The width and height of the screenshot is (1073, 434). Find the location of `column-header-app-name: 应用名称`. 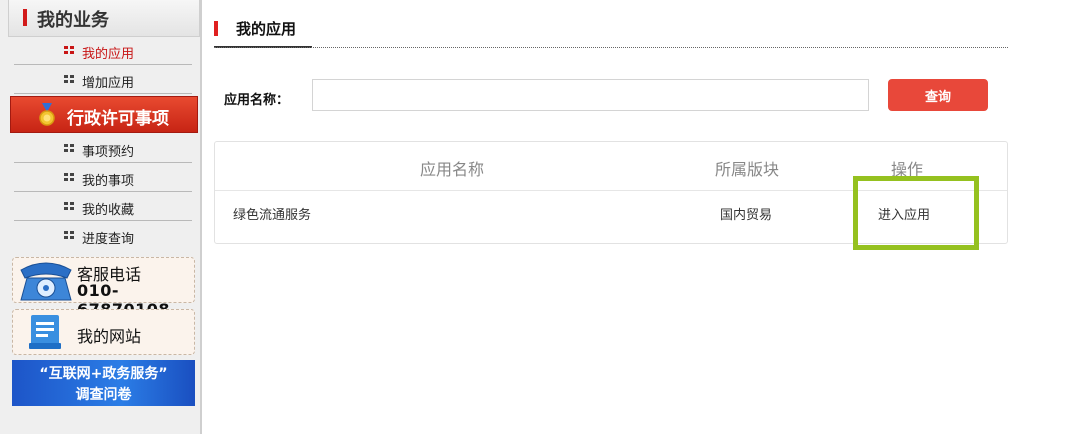

column-header-app-name: 应用名称 is located at coordinates (452, 169).